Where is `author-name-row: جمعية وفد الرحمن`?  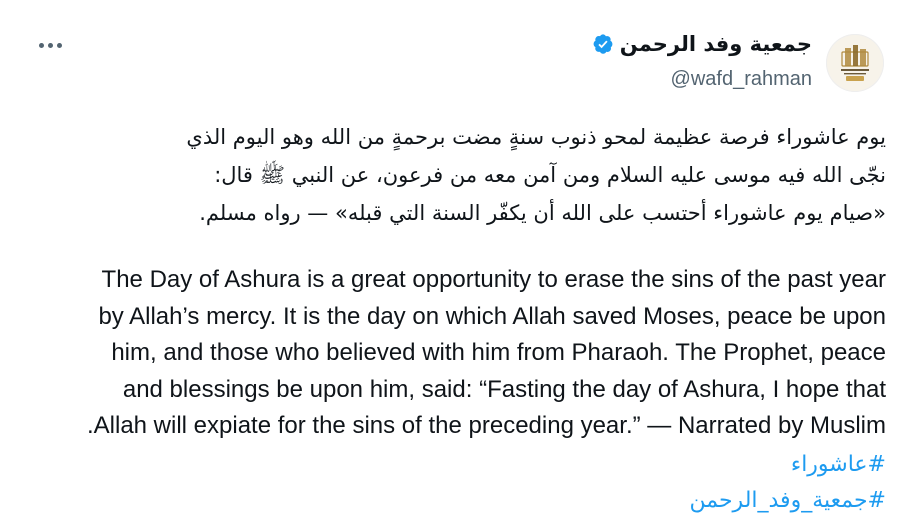
author-name-row: جمعية وفد الرحمن is located at coordinates (702, 44).